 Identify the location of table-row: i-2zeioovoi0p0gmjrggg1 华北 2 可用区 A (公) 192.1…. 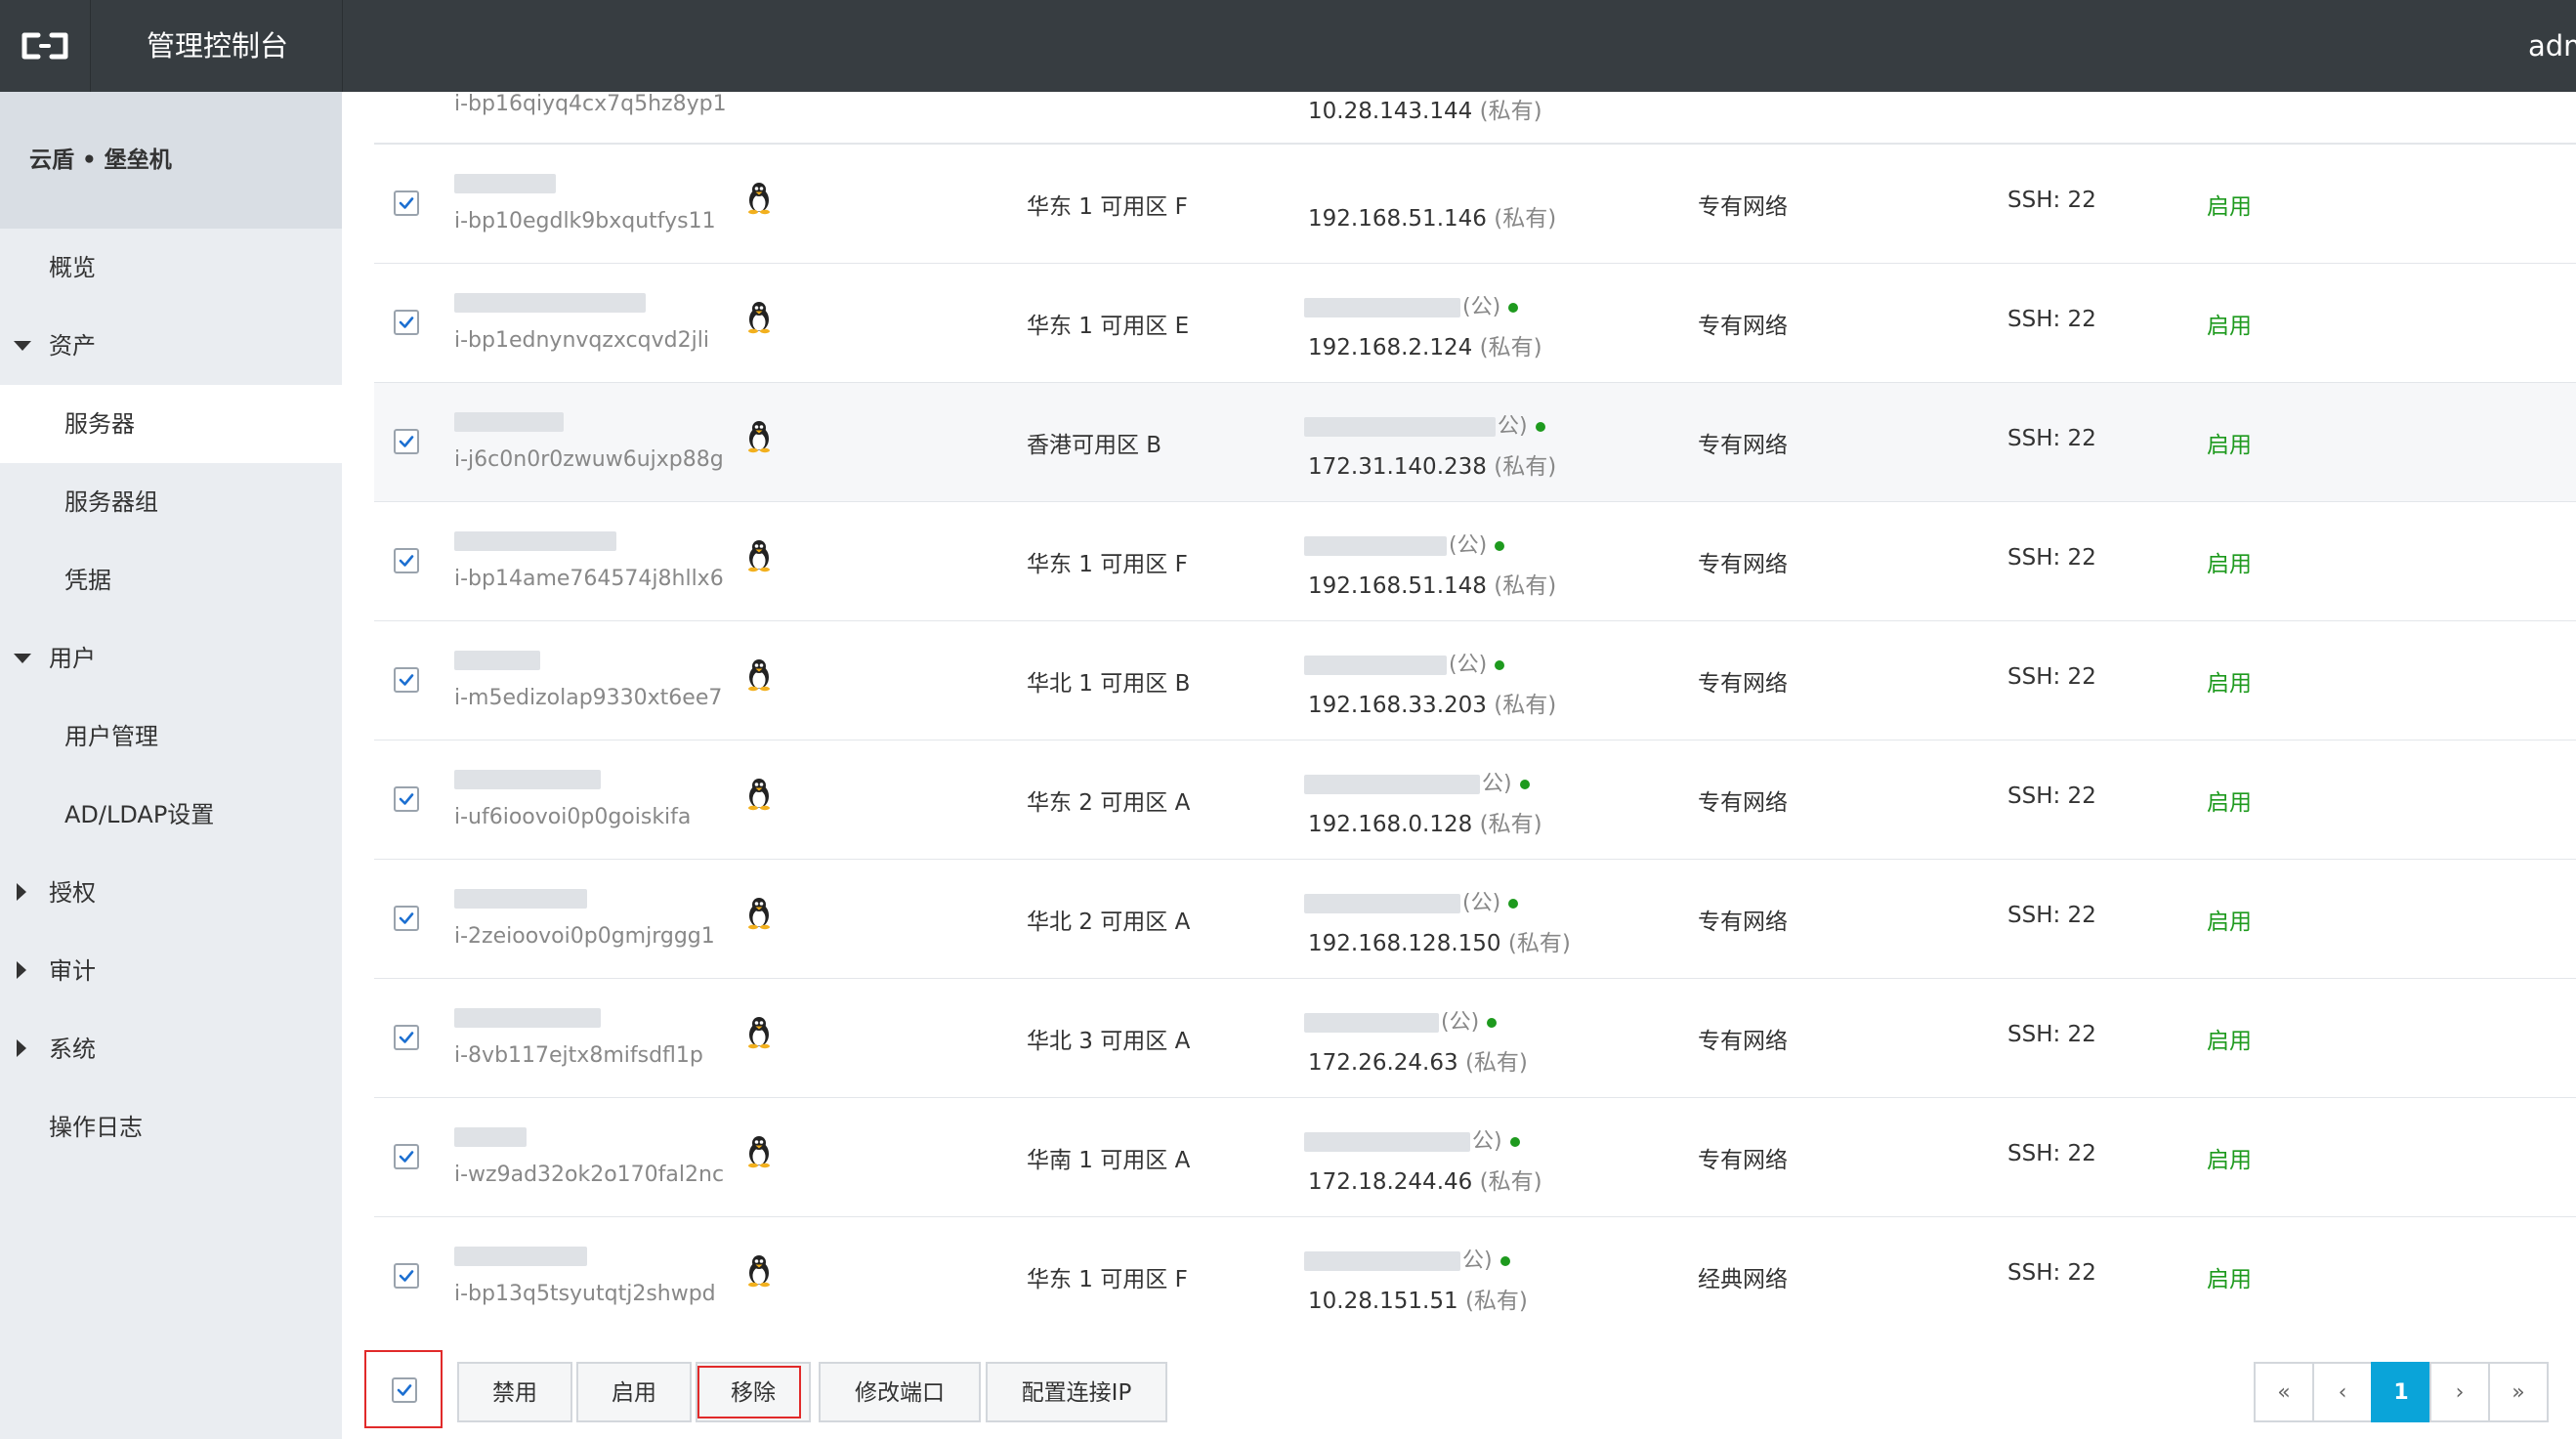
(1475, 920).